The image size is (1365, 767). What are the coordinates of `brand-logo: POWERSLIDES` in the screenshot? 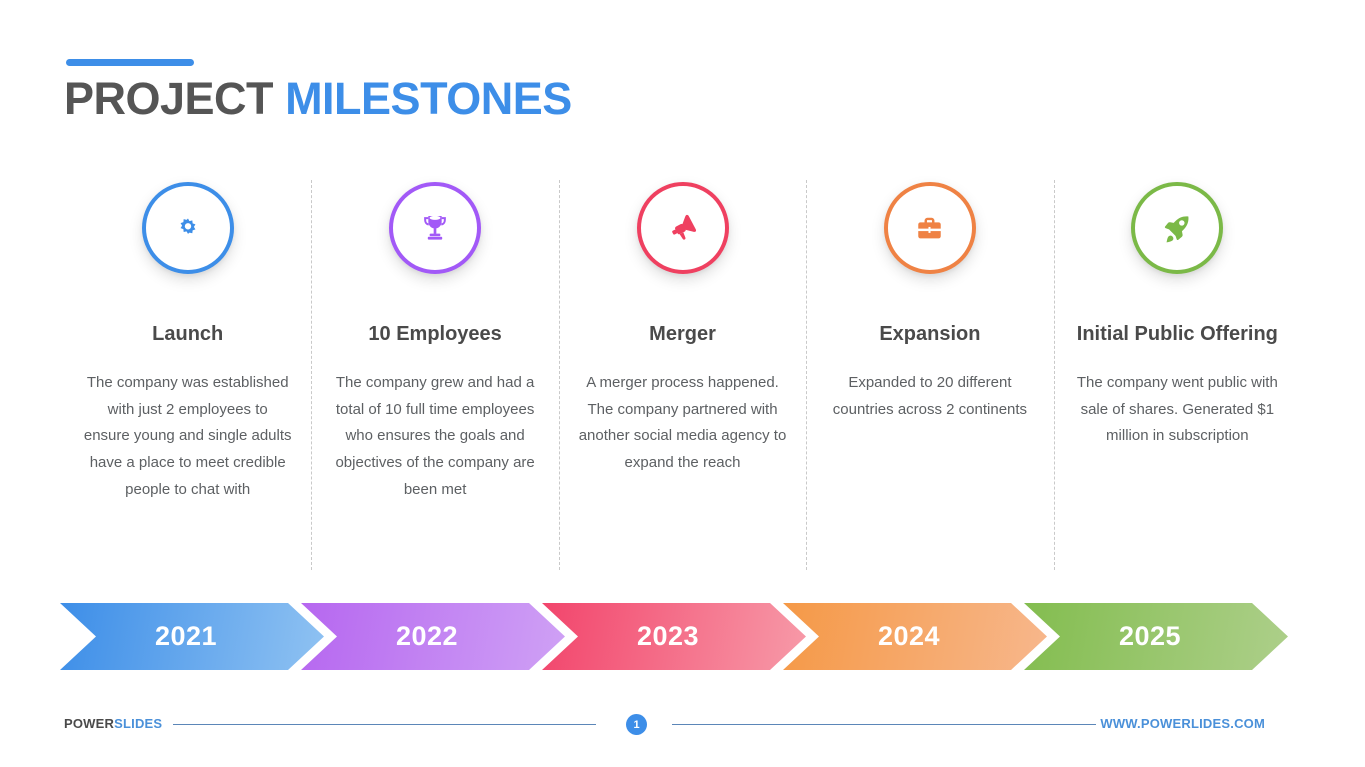 It's located at (113, 723).